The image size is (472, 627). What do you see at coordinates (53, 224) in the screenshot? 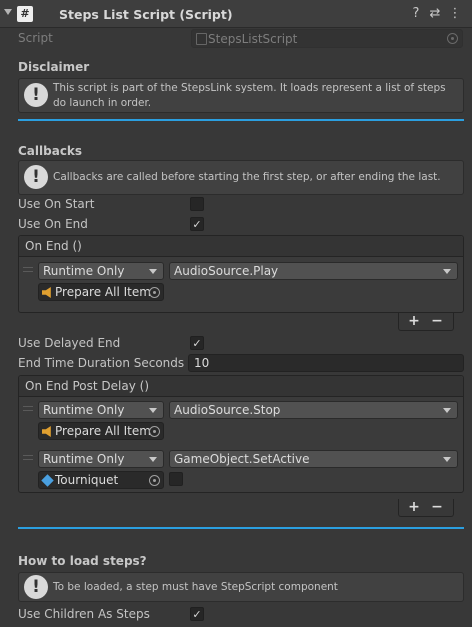
I see `use-on-end-label: Use On End` at bounding box center [53, 224].